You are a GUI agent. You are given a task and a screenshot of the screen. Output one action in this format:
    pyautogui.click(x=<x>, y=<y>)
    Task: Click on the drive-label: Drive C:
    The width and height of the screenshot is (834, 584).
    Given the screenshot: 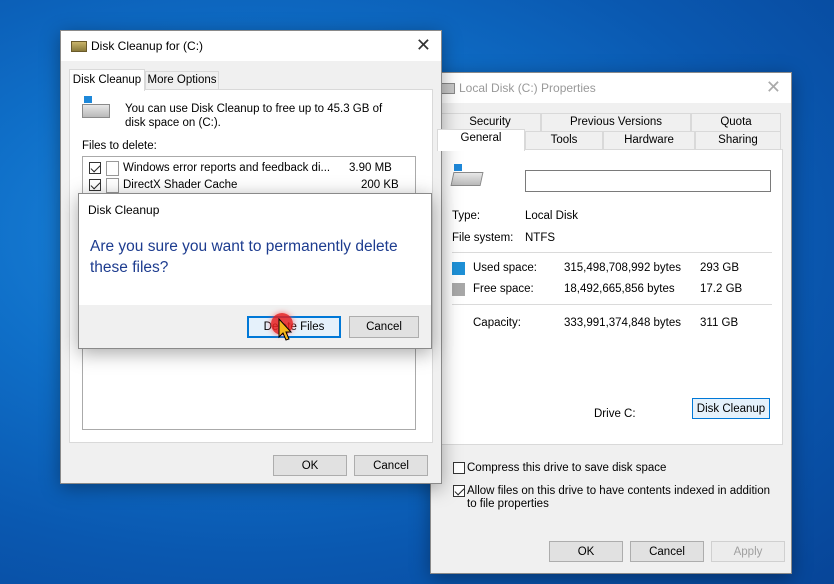 What is the action you would take?
    pyautogui.click(x=615, y=414)
    